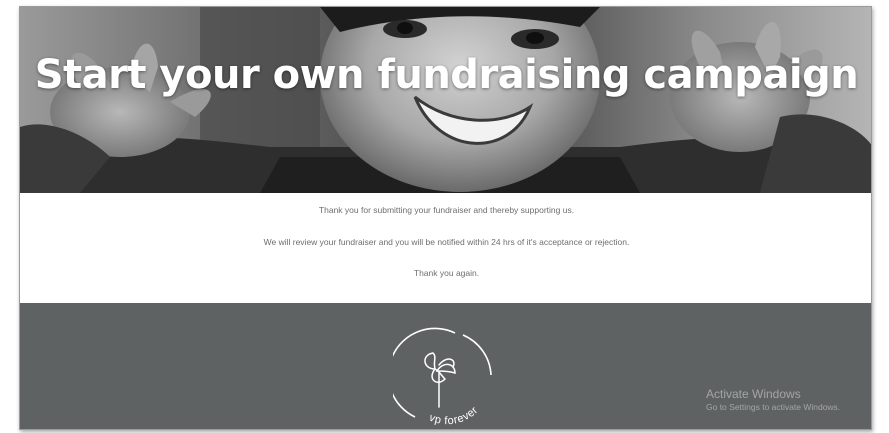 Image resolution: width=889 pixels, height=433 pixels. I want to click on vp-forever-logo: vp forever, so click(445, 377).